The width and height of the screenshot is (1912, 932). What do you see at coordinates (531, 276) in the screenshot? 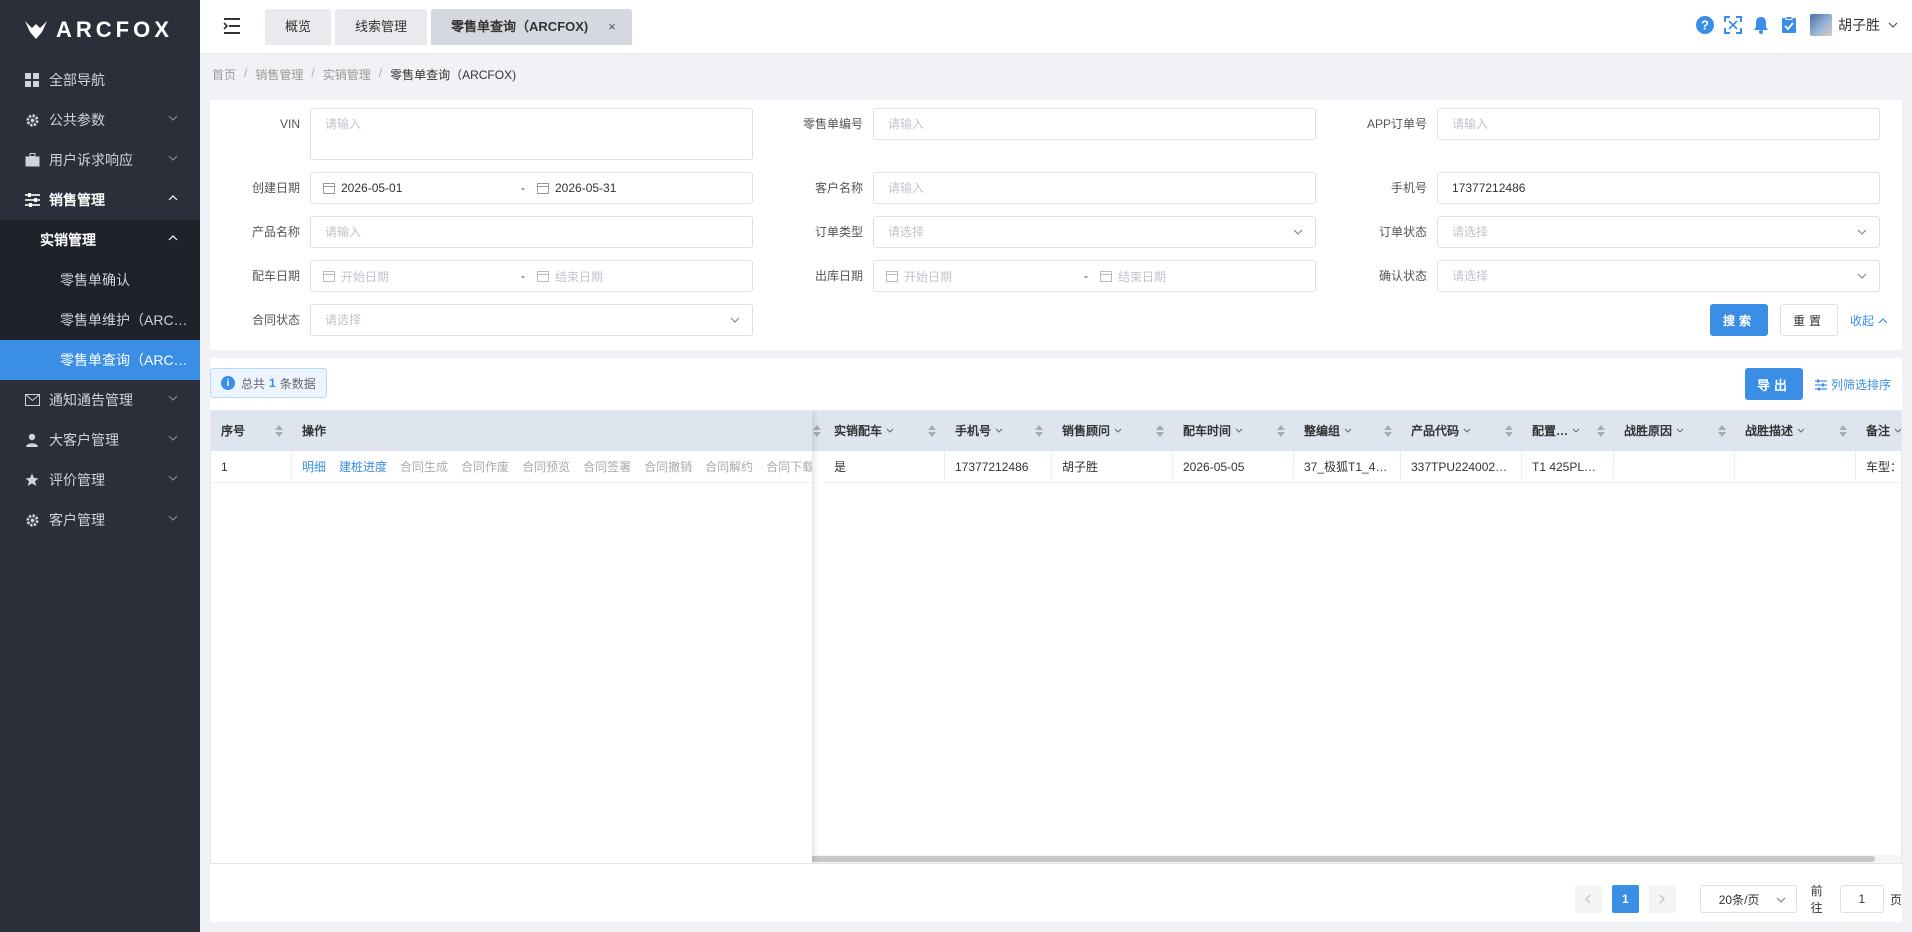
I see `match-date-range: 开始日期 - 结束日期` at bounding box center [531, 276].